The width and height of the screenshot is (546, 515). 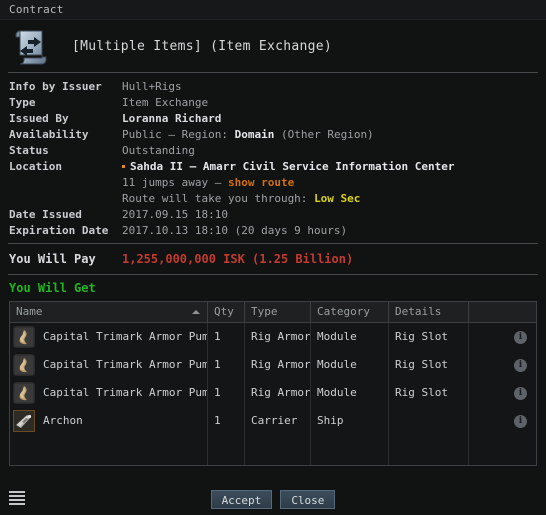 What do you see at coordinates (208, 183) in the screenshot?
I see `value-jumps: 11 jumps away – show route` at bounding box center [208, 183].